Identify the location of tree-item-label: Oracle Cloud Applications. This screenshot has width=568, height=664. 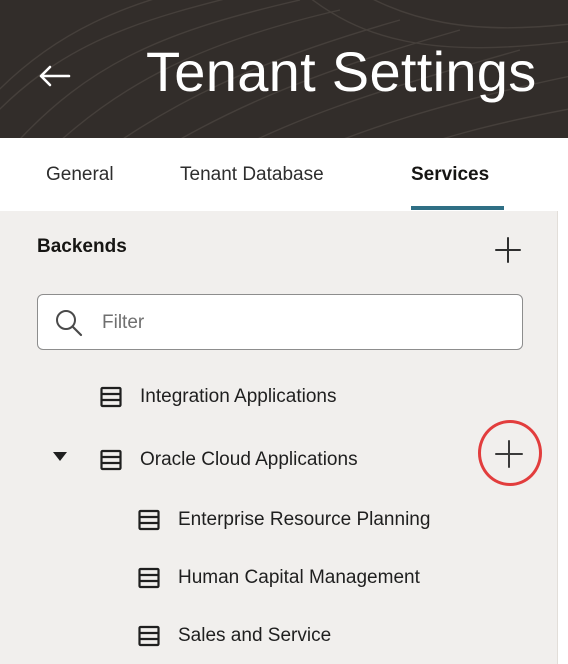
(249, 459).